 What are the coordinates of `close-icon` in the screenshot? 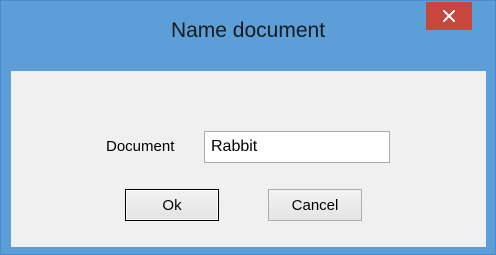 It's located at (449, 16).